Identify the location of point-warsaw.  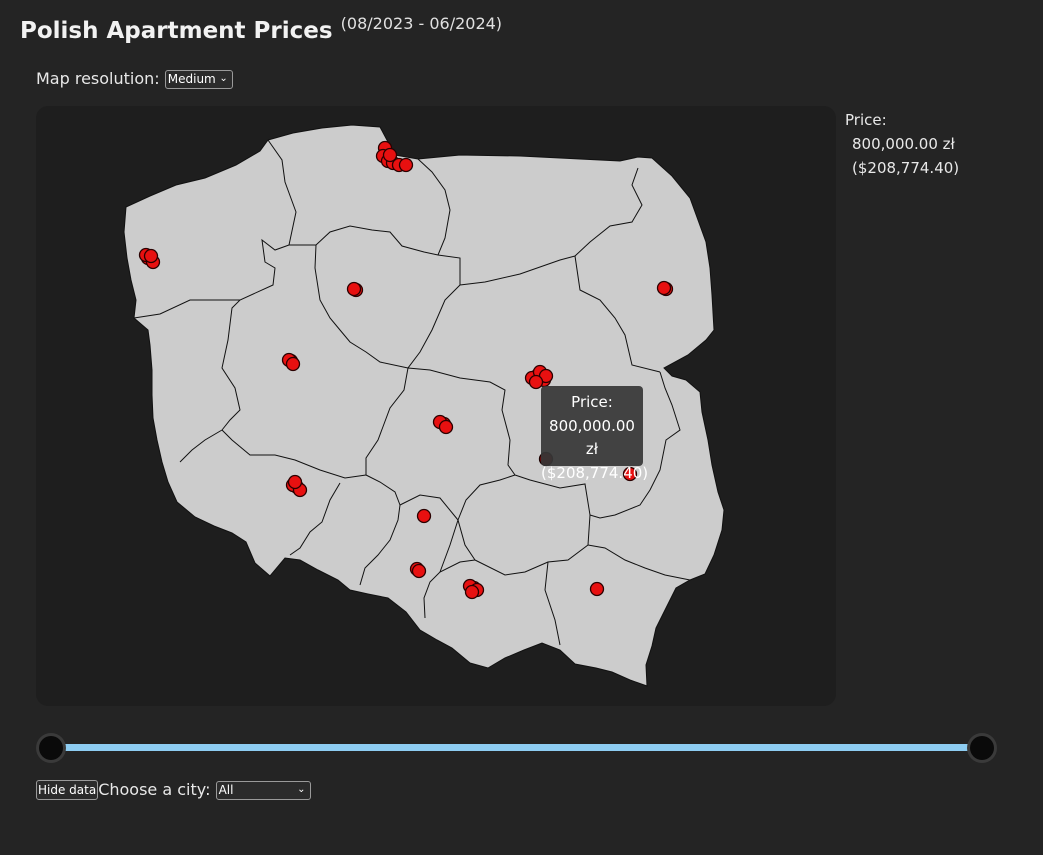
(536, 382).